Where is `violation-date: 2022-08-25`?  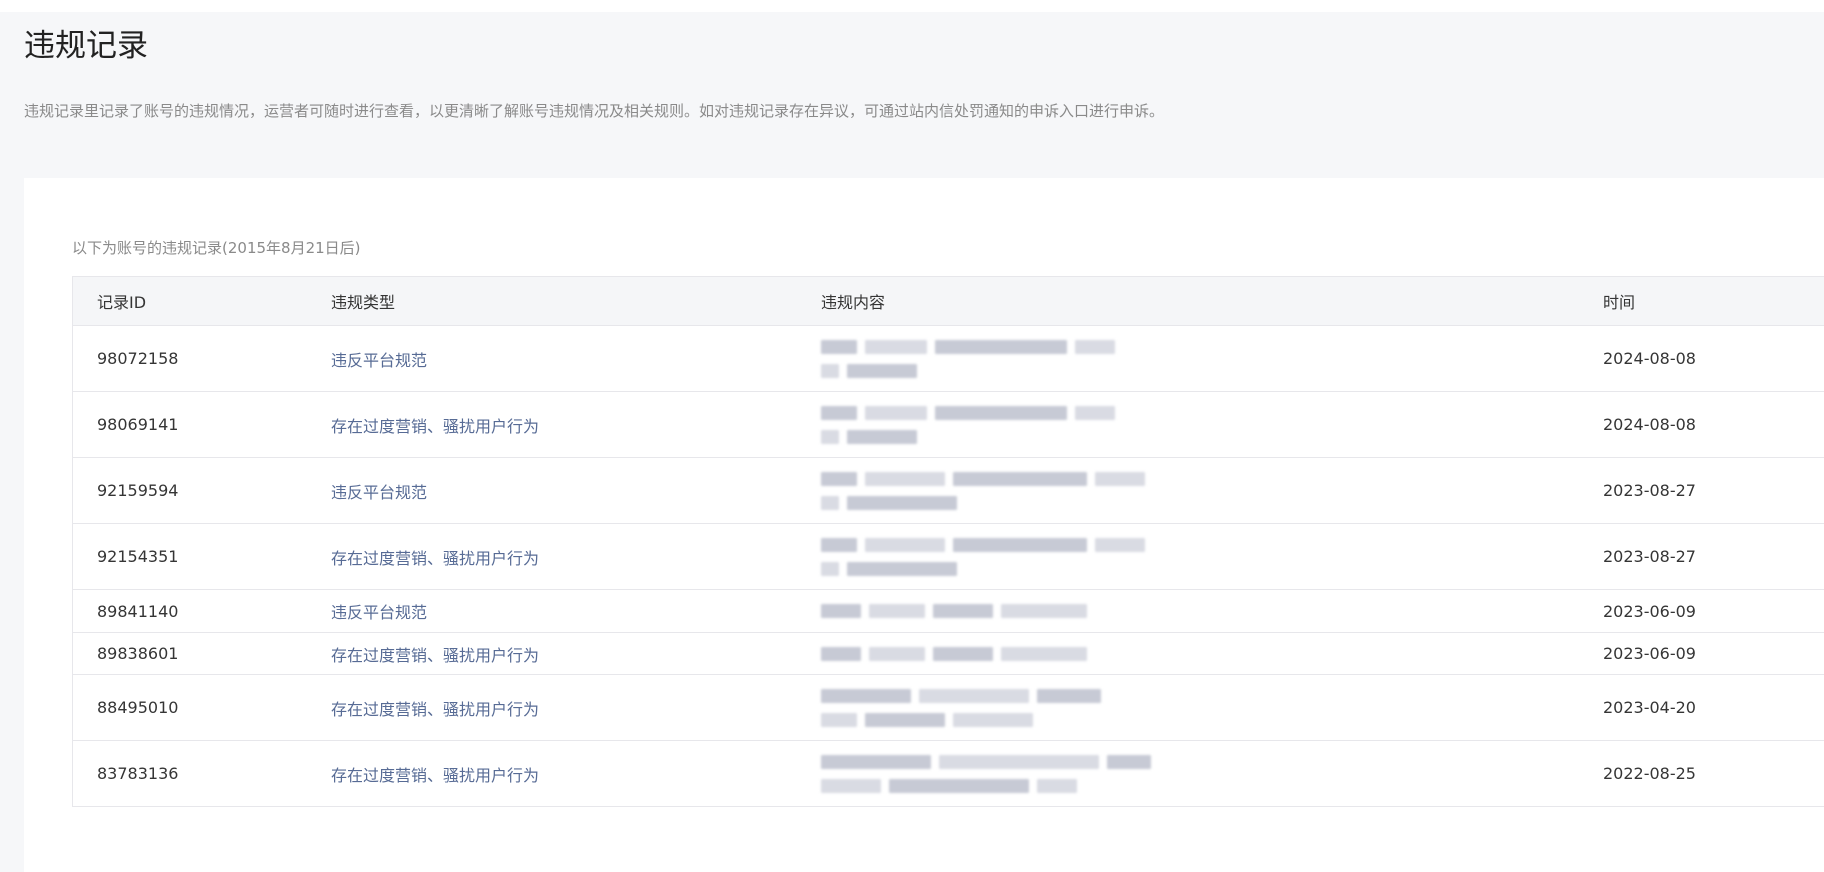
violation-date: 2022-08-25 is located at coordinates (1649, 773).